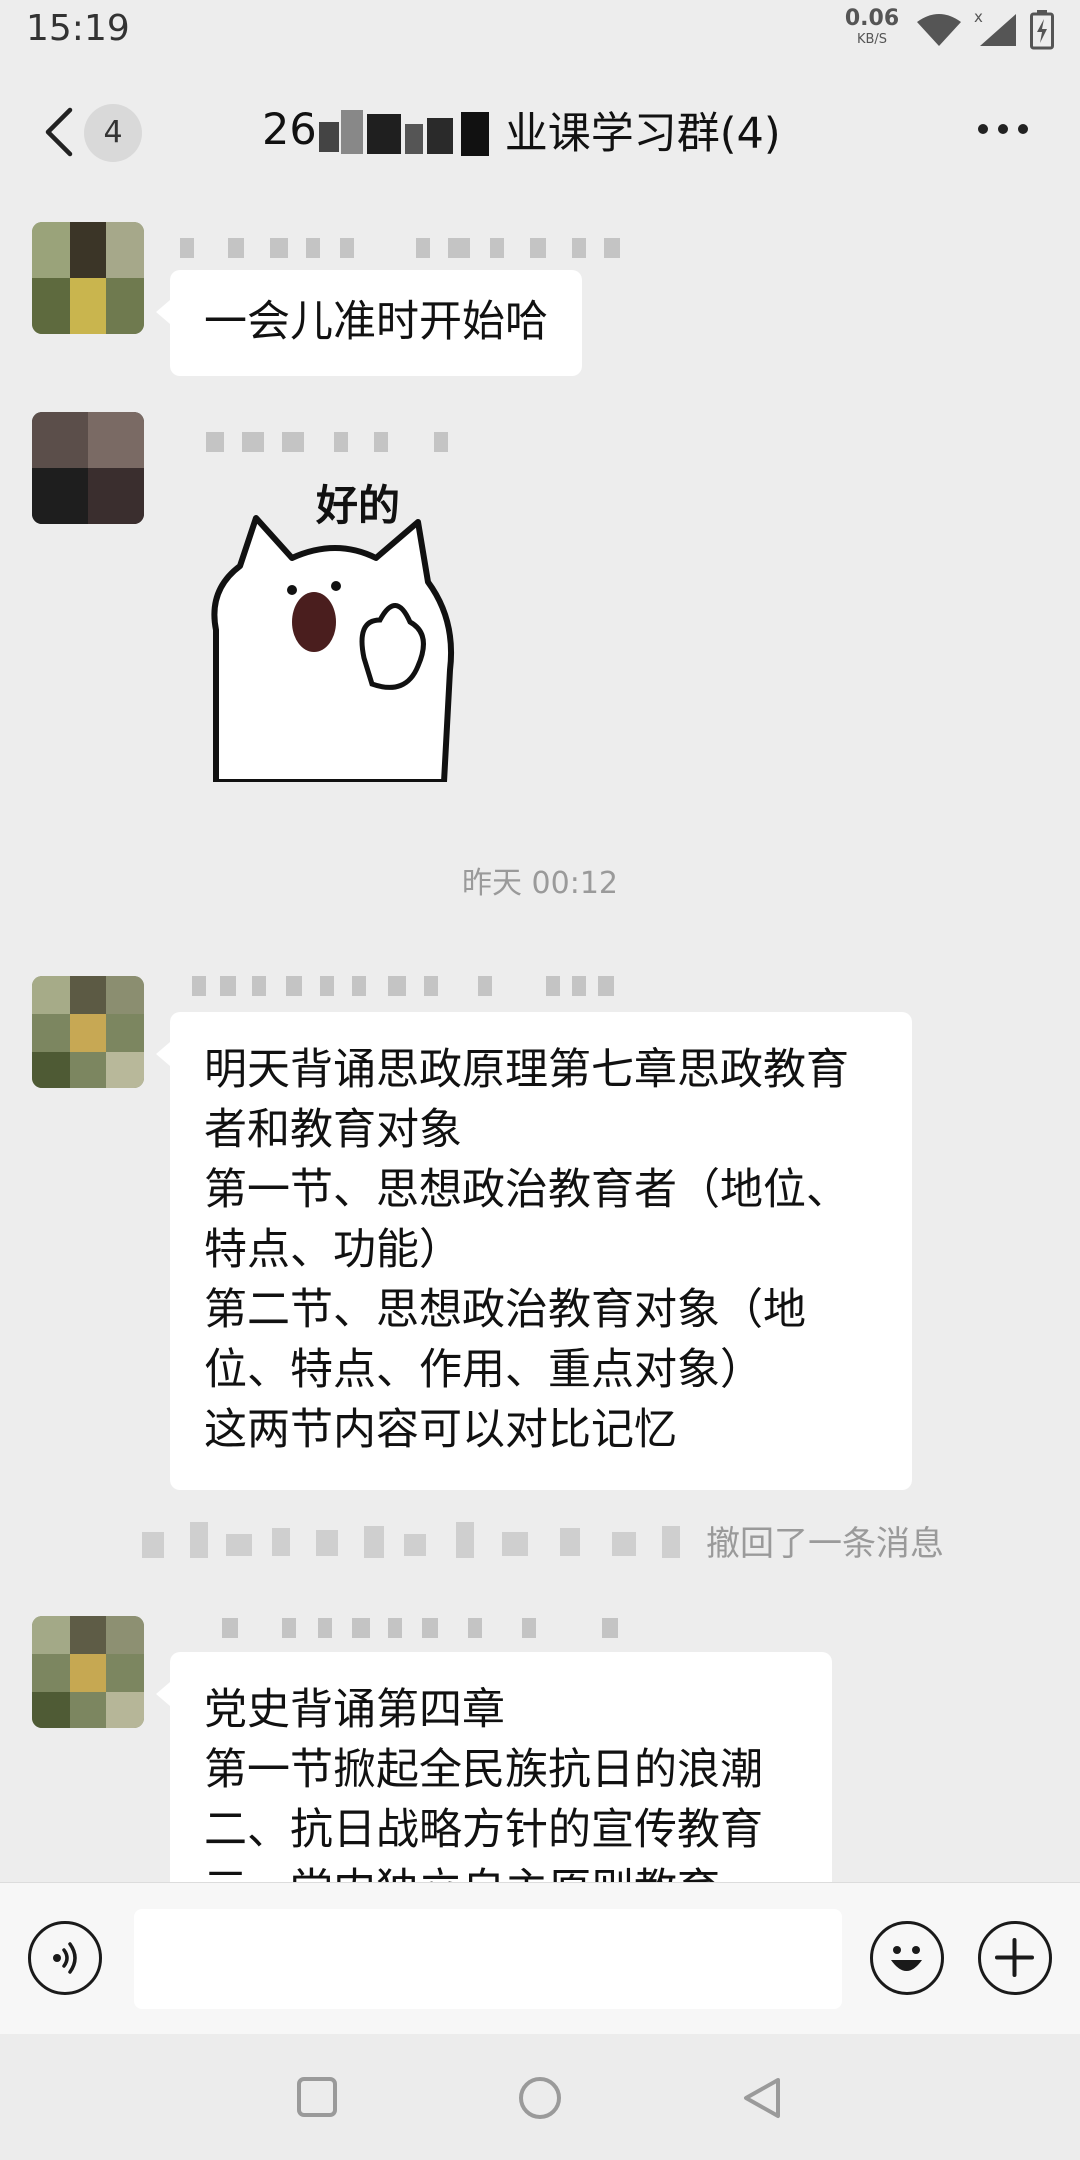  I want to click on emoji-glyph, so click(906, 1958).